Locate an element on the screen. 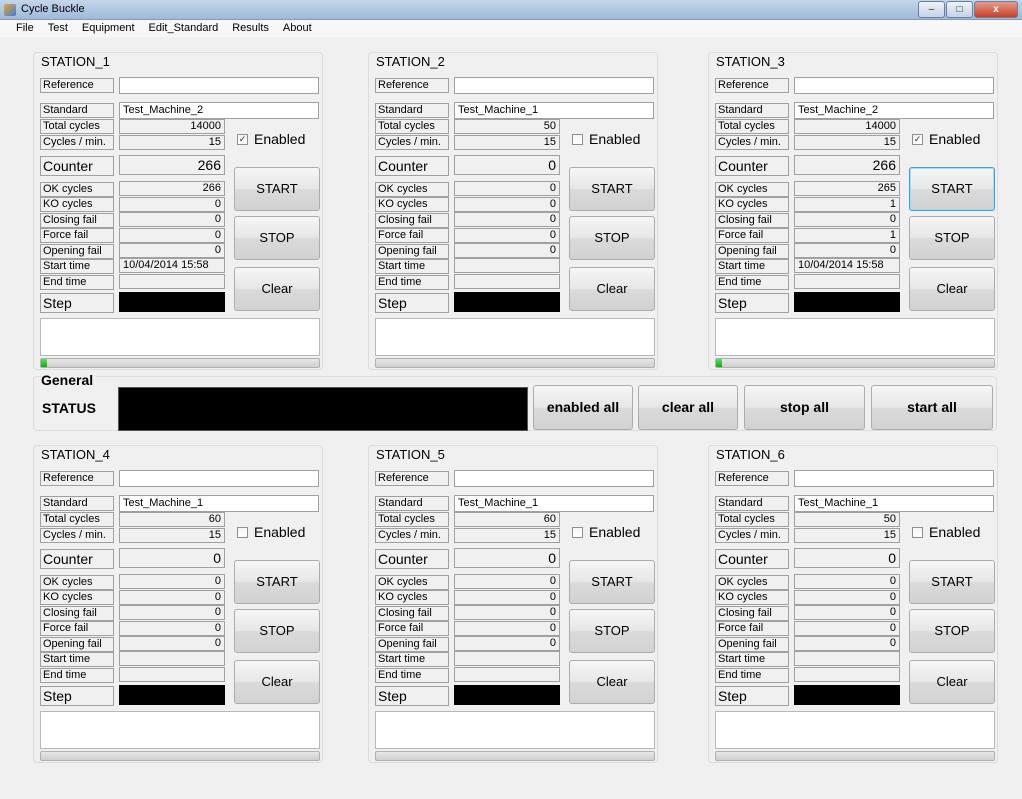  status-display is located at coordinates (323, 409).